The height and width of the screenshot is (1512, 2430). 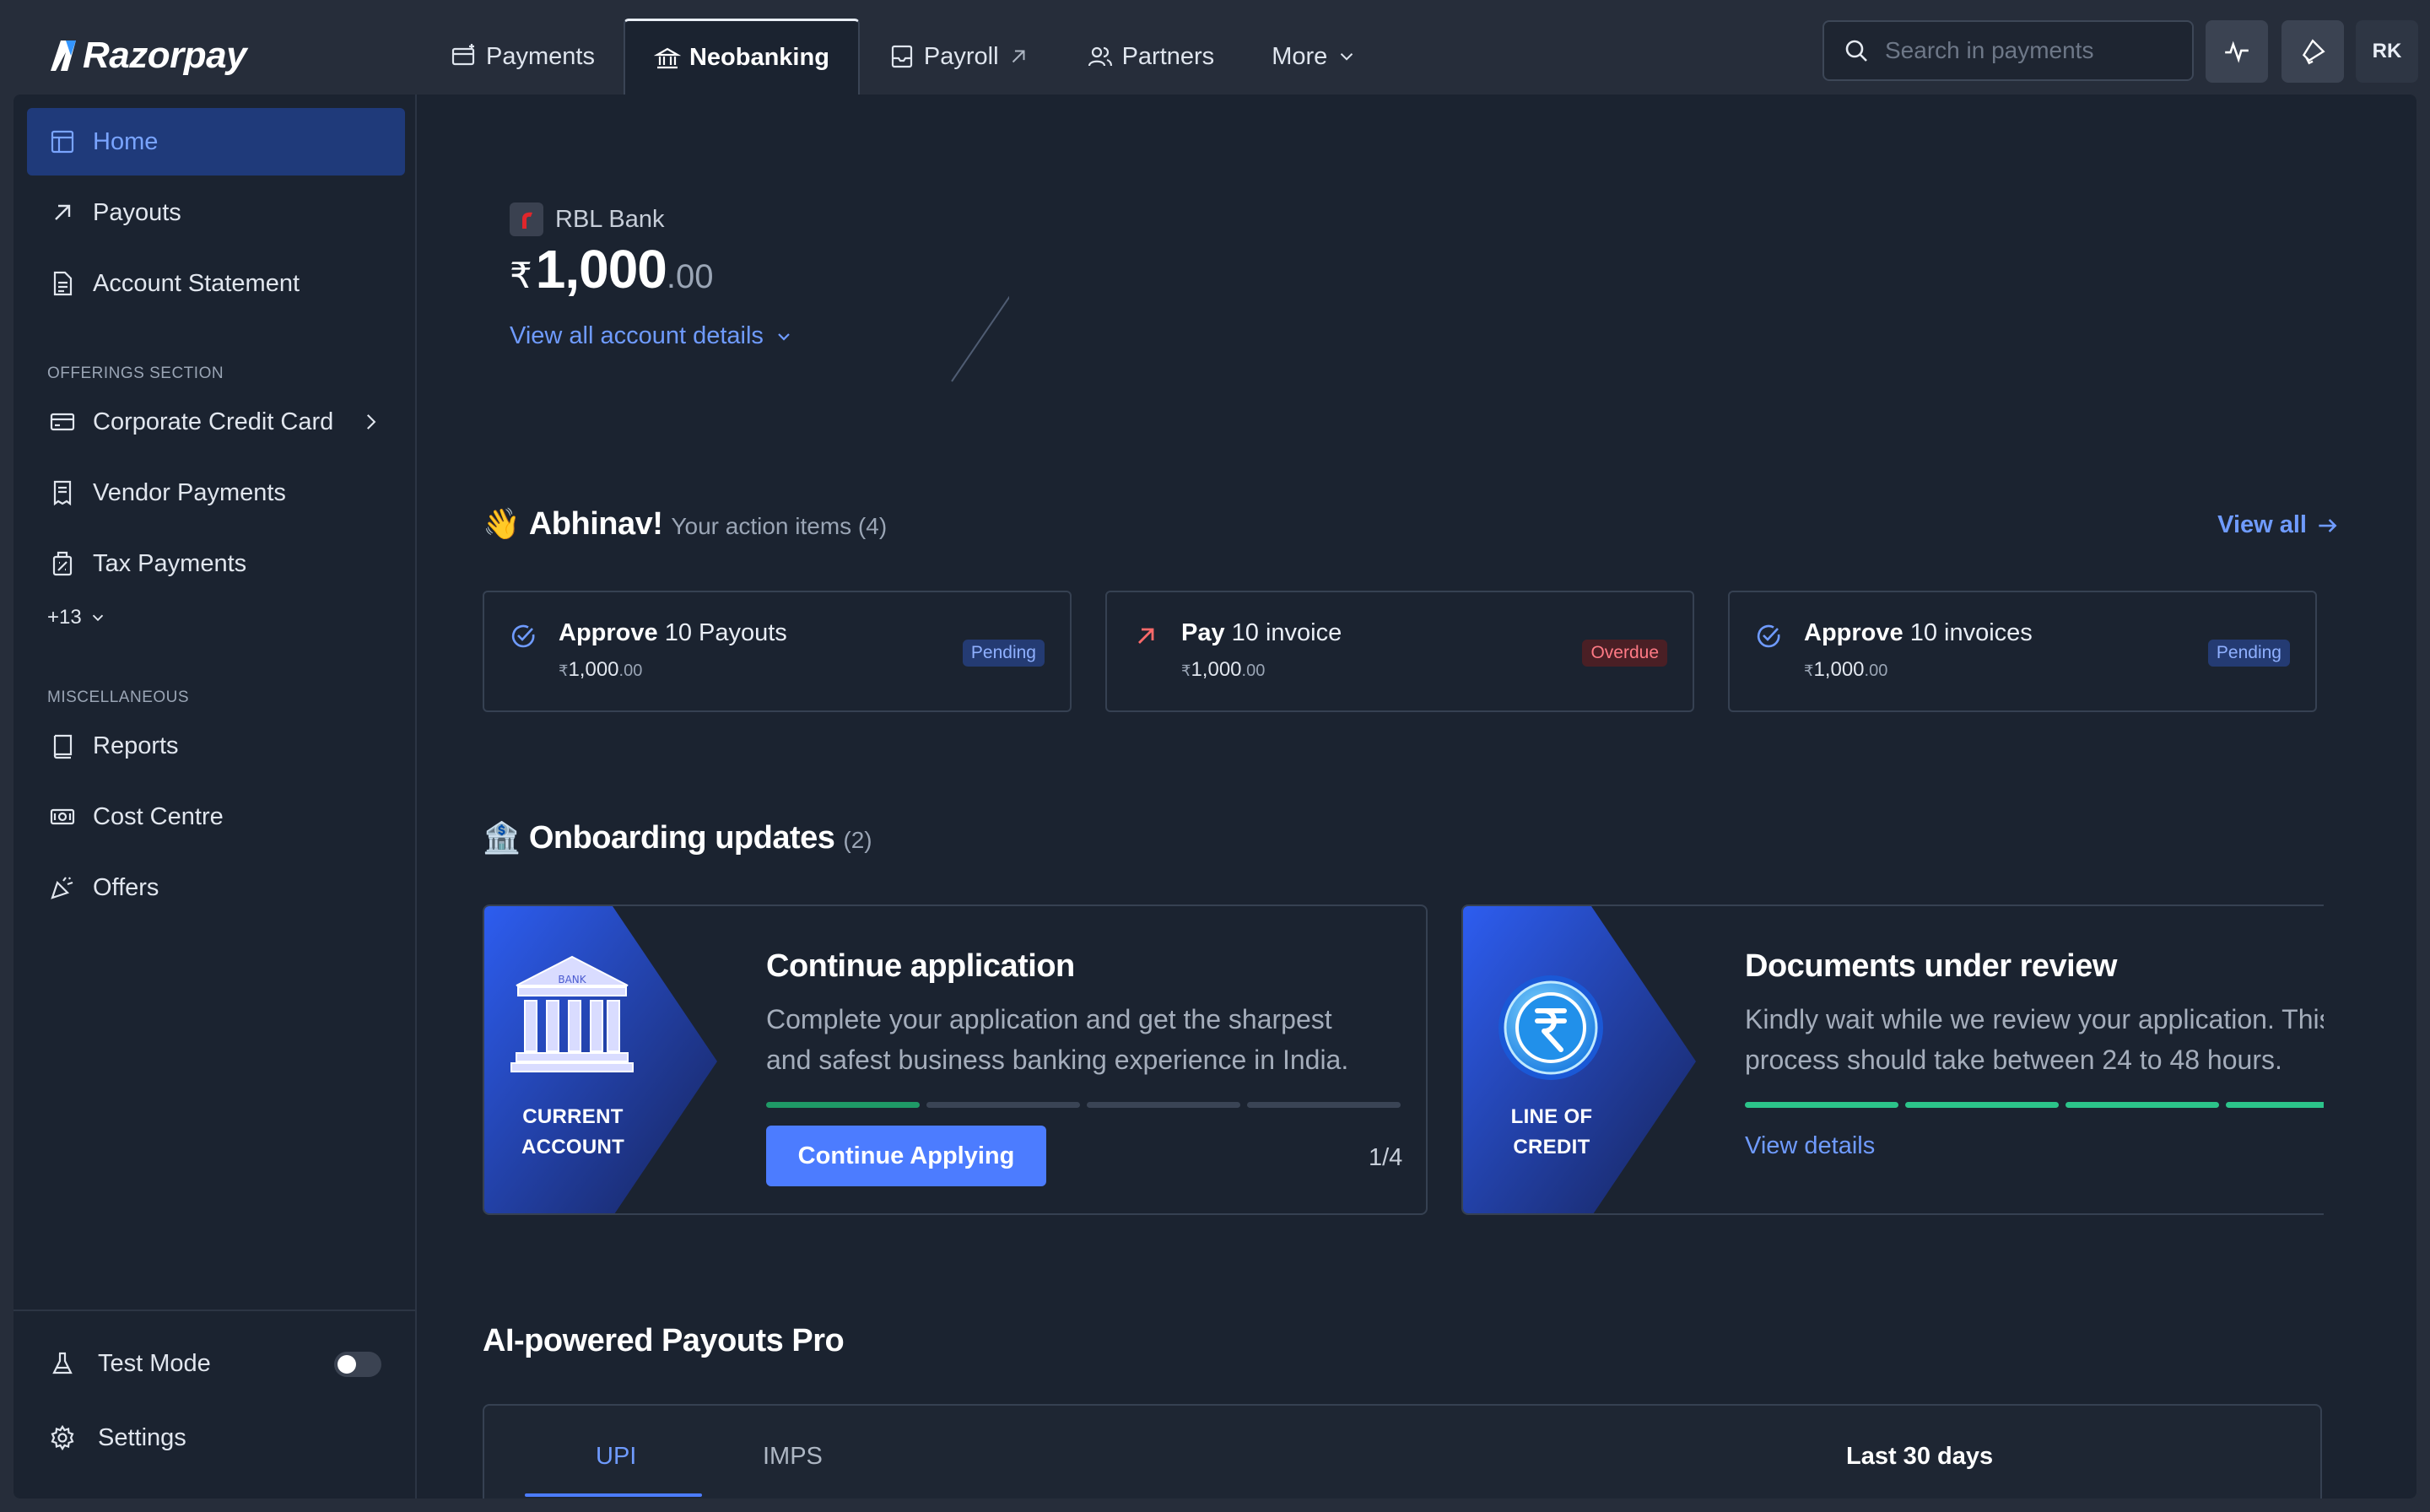 What do you see at coordinates (63, 746) in the screenshot?
I see `book-icon` at bounding box center [63, 746].